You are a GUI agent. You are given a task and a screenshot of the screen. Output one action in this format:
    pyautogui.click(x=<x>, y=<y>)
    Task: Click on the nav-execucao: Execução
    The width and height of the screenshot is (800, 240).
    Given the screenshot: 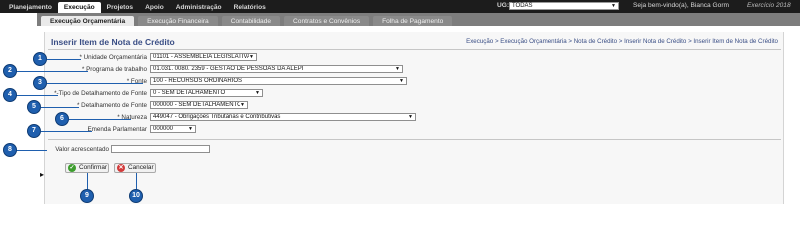 What is the action you would take?
    pyautogui.click(x=79, y=7)
    